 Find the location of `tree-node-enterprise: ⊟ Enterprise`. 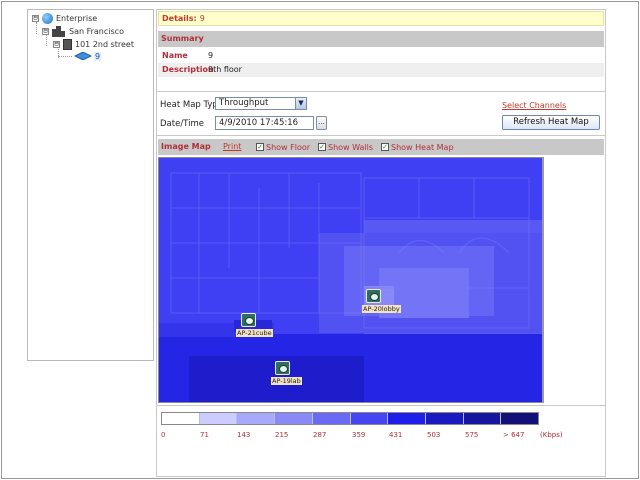

tree-node-enterprise: ⊟ Enterprise is located at coordinates (64, 18).